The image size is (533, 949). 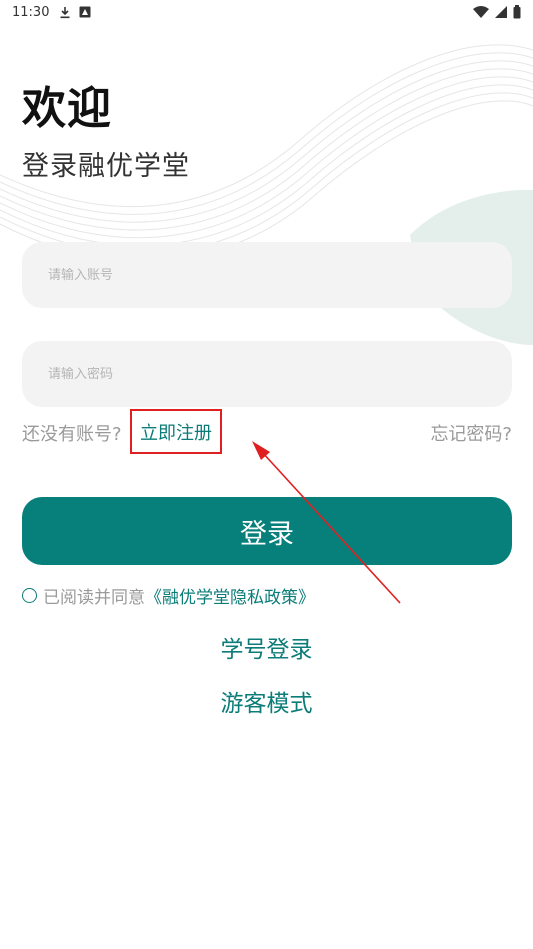 I want to click on forgot-password-link: 忘记密码?, so click(x=471, y=433).